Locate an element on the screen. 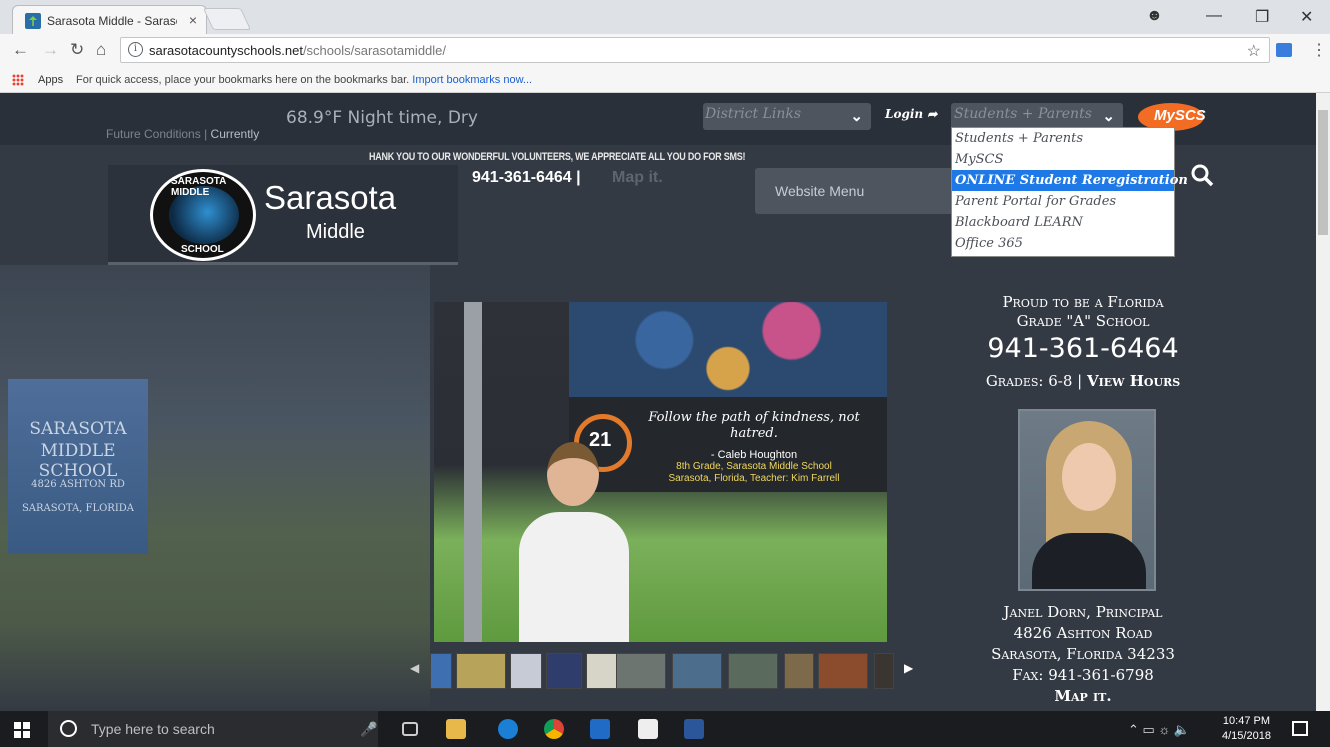 This screenshot has height=747, width=1330. district-links-select: District Links ⌄ is located at coordinates (787, 116).